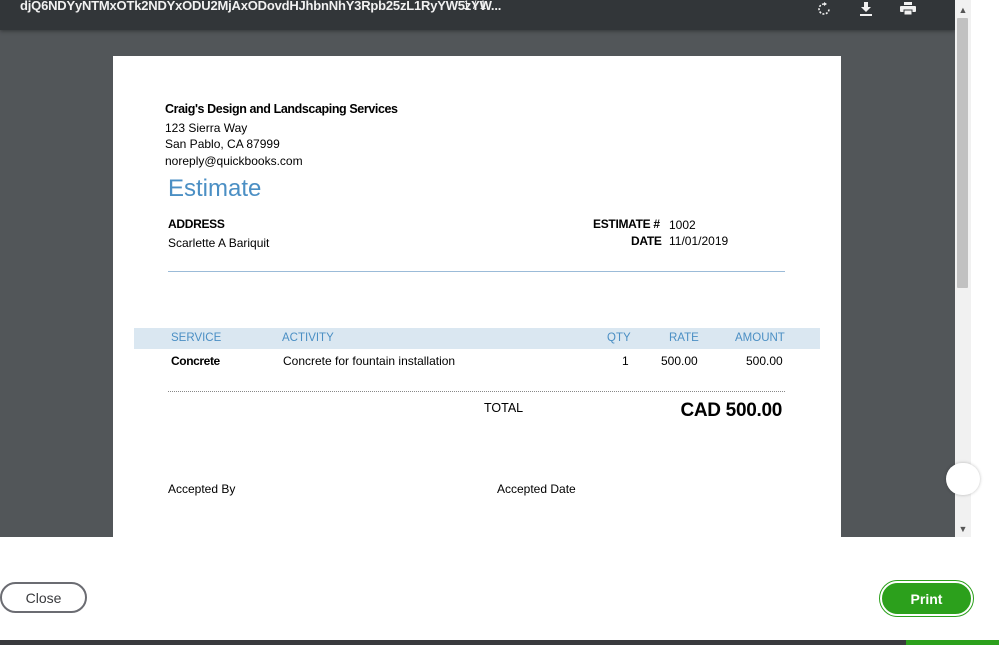  What do you see at coordinates (760, 338) in the screenshot?
I see `header-amount: AMOUNT` at bounding box center [760, 338].